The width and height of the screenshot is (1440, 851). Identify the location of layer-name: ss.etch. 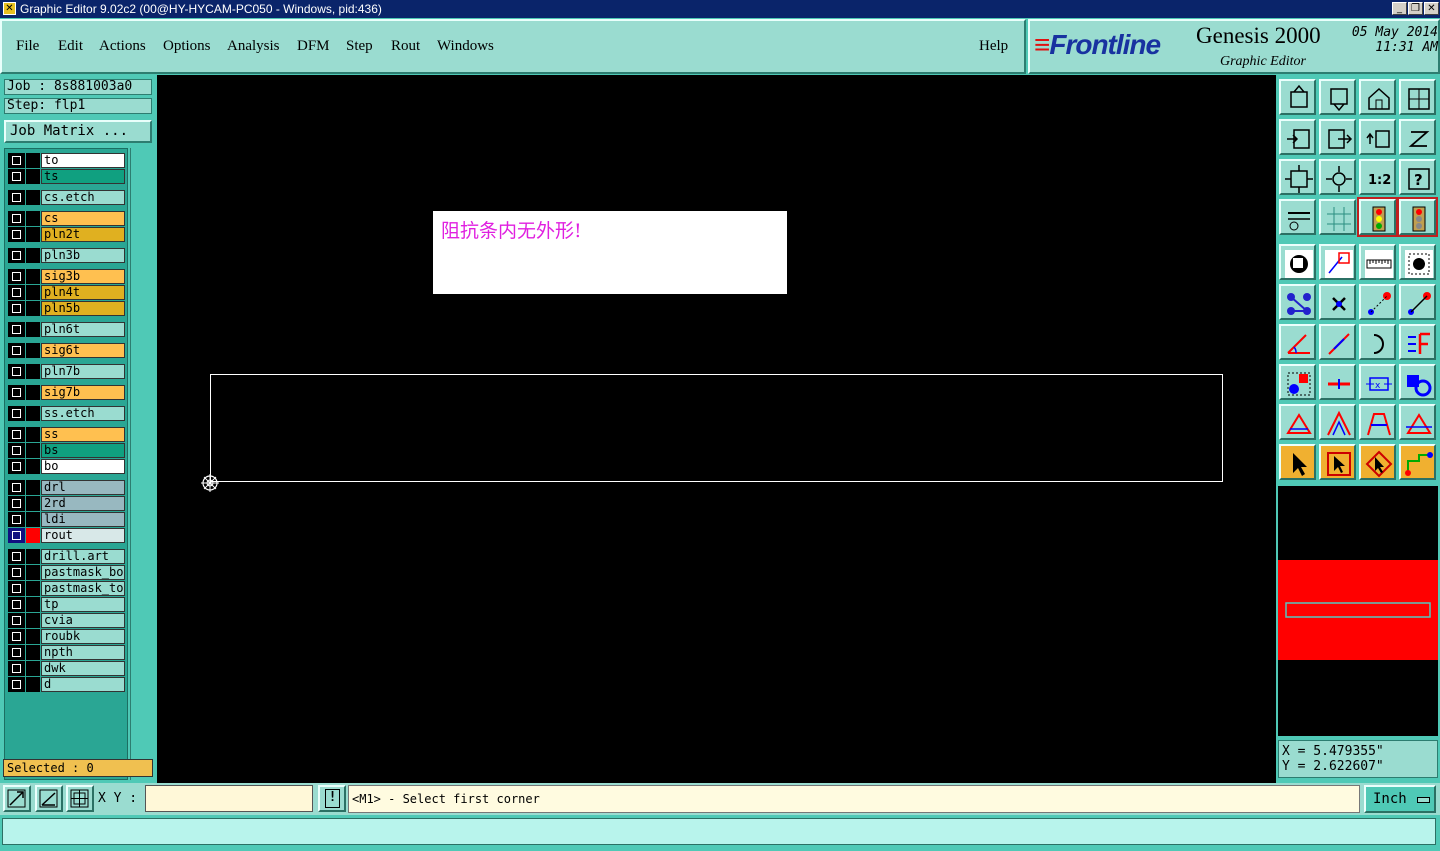
(83, 413).